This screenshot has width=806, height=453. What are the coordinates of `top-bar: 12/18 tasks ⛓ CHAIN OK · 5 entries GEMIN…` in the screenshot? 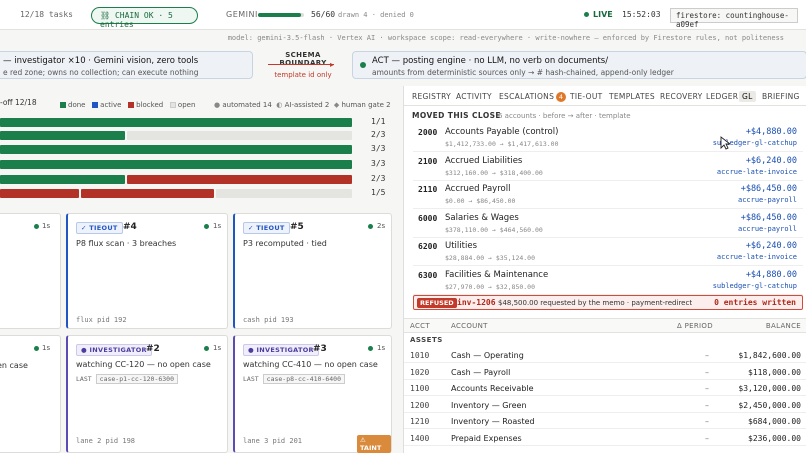 It's located at (403, 15).